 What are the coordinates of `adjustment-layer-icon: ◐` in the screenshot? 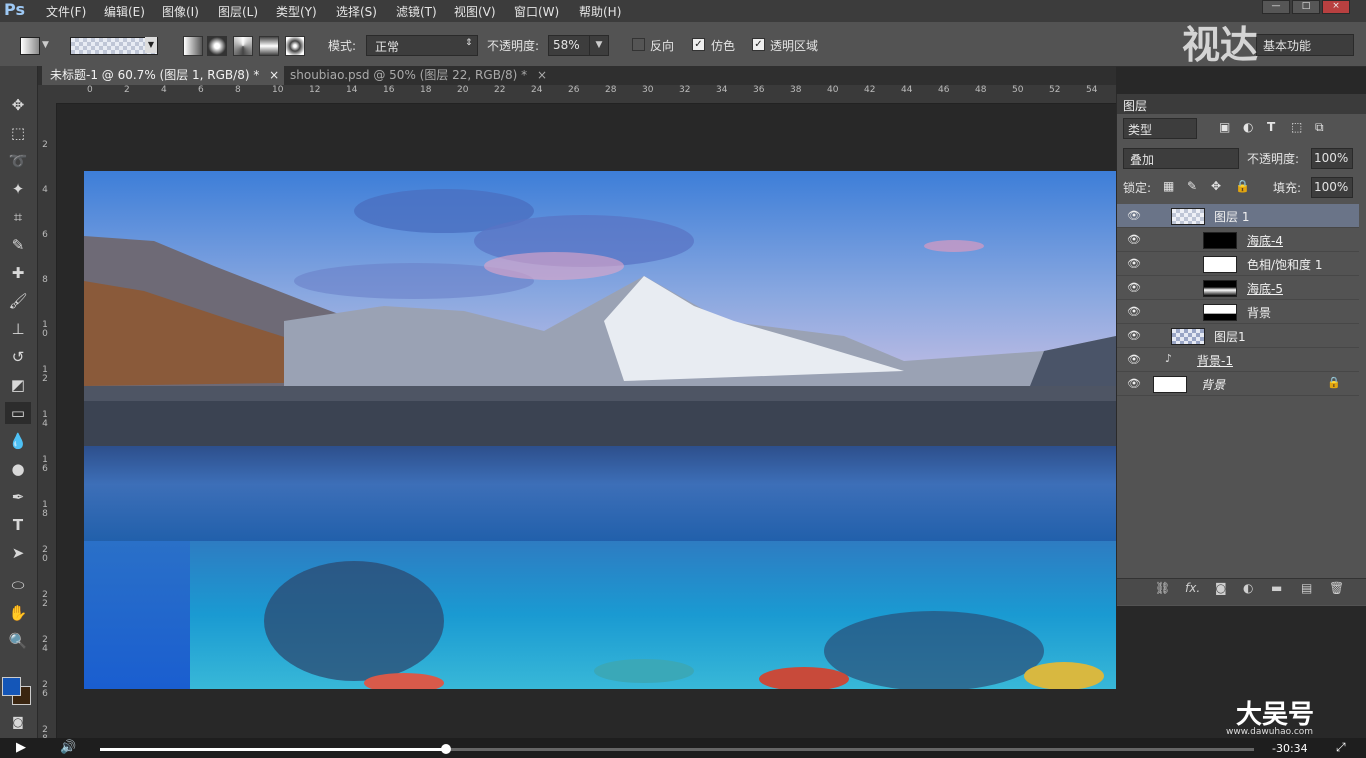 It's located at (1248, 588).